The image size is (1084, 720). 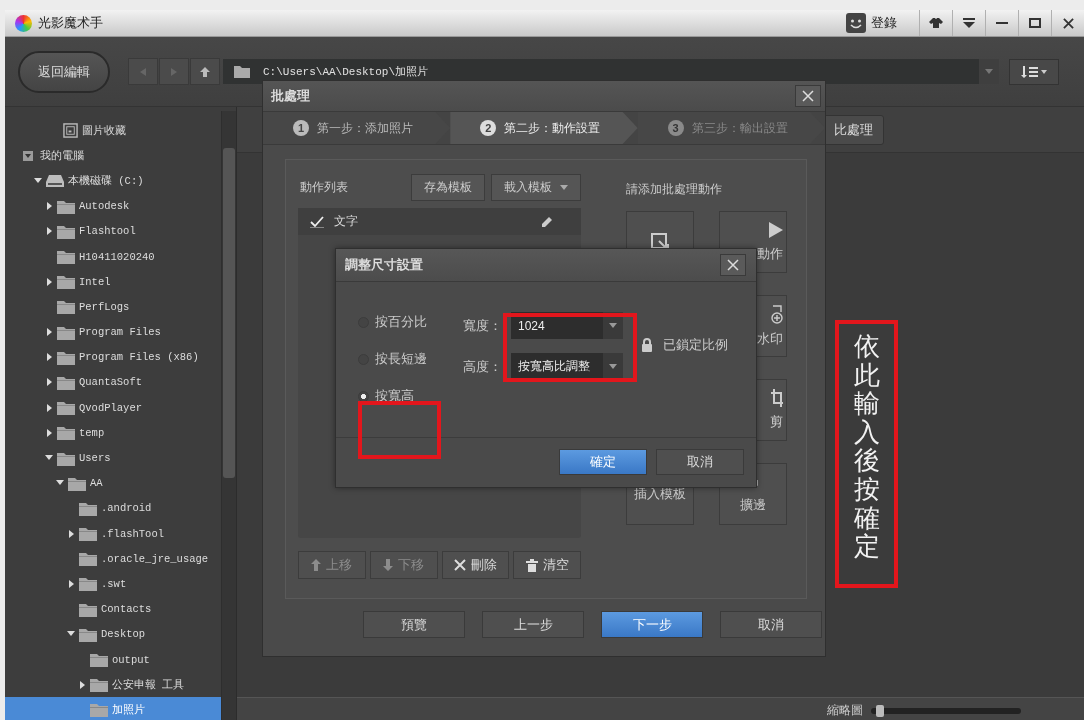 What do you see at coordinates (777, 398) in the screenshot?
I see `crop-icon` at bounding box center [777, 398].